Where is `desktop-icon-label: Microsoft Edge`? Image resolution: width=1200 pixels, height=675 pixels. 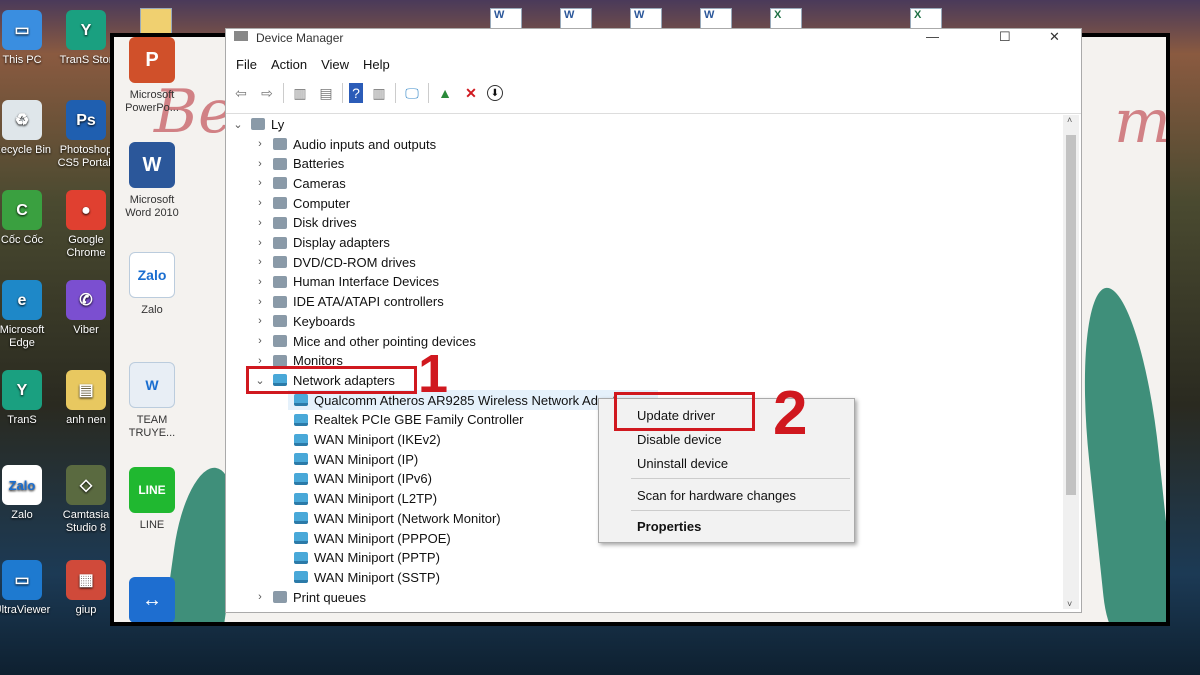 desktop-icon-label: Microsoft Edge is located at coordinates (22, 336).